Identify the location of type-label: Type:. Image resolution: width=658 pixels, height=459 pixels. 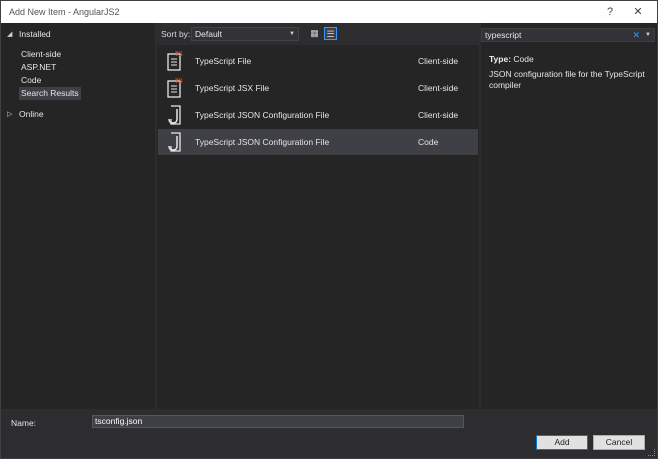
(500, 59).